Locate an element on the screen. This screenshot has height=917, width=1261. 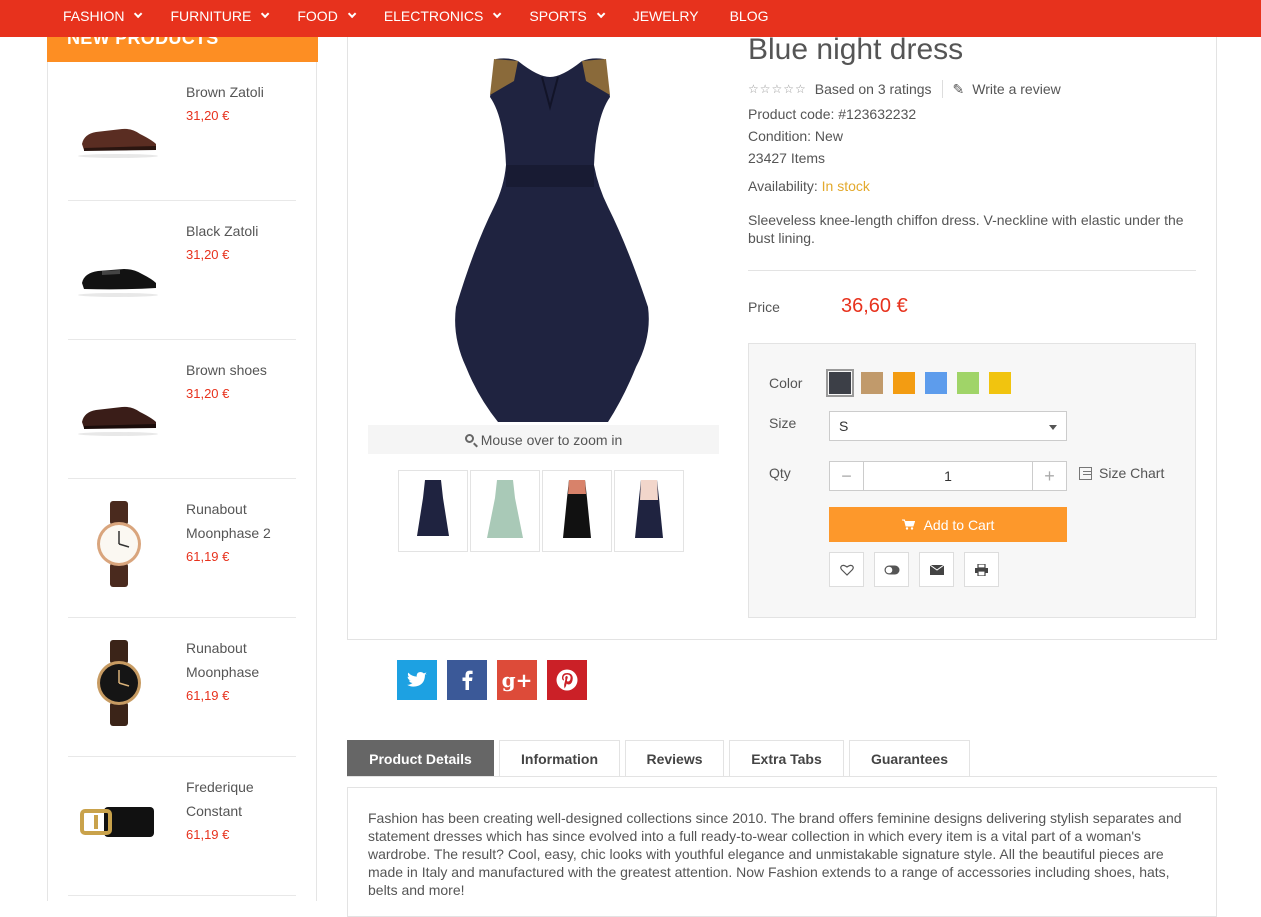
star-rating-icon: ☆☆☆☆☆ is located at coordinates (777, 89).